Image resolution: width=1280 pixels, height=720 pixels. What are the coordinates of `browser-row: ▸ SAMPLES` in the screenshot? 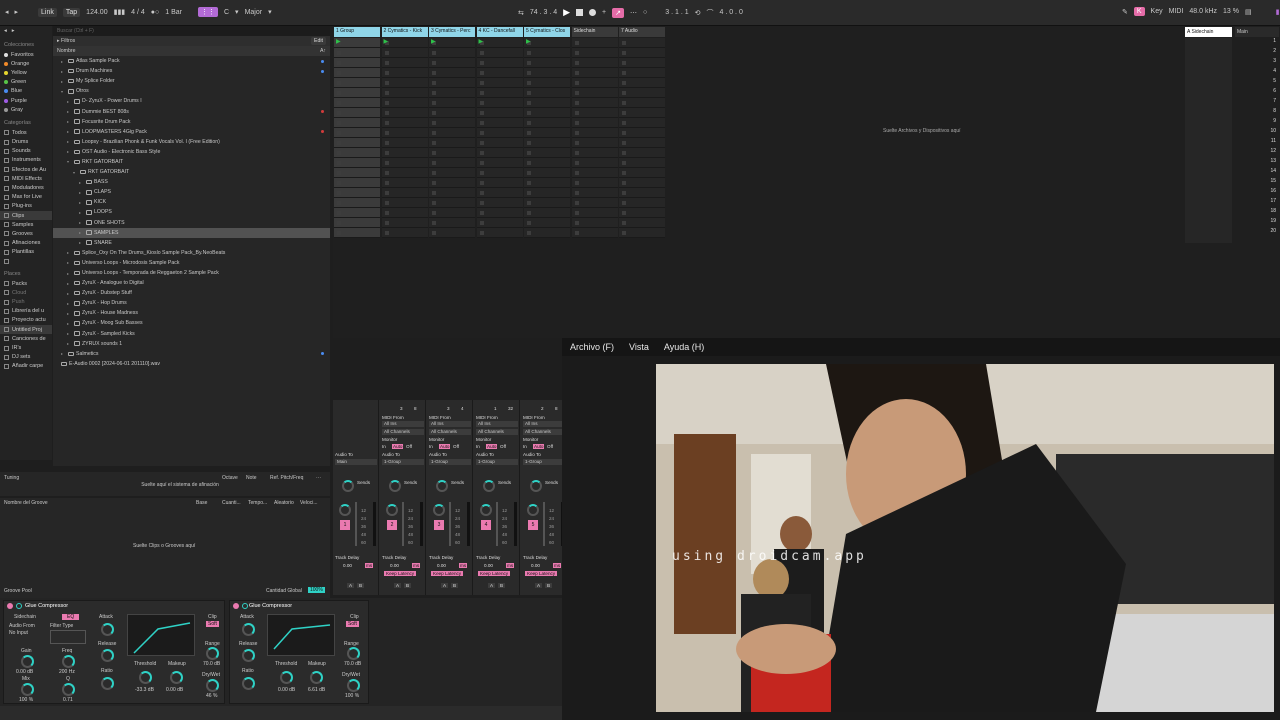 It's located at (191, 232).